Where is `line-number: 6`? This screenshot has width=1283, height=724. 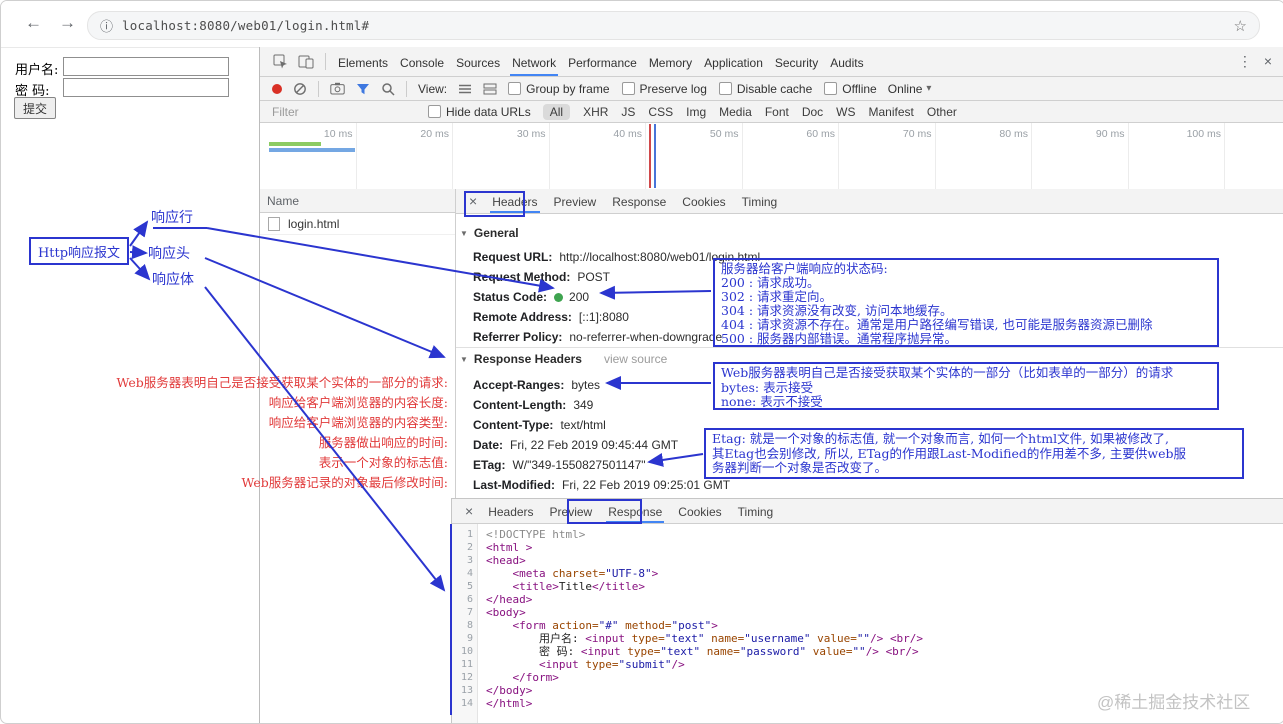
line-number: 6 is located at coordinates (469, 599).